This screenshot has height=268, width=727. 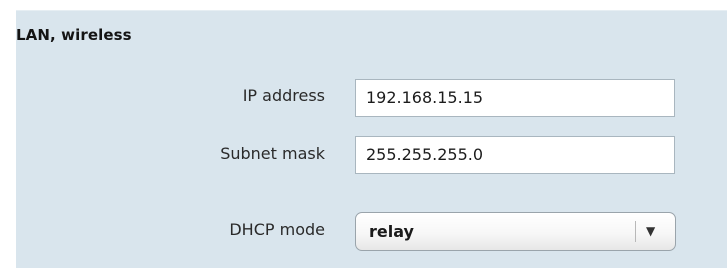 I want to click on chevron-down-icon: ▼, so click(x=650, y=231).